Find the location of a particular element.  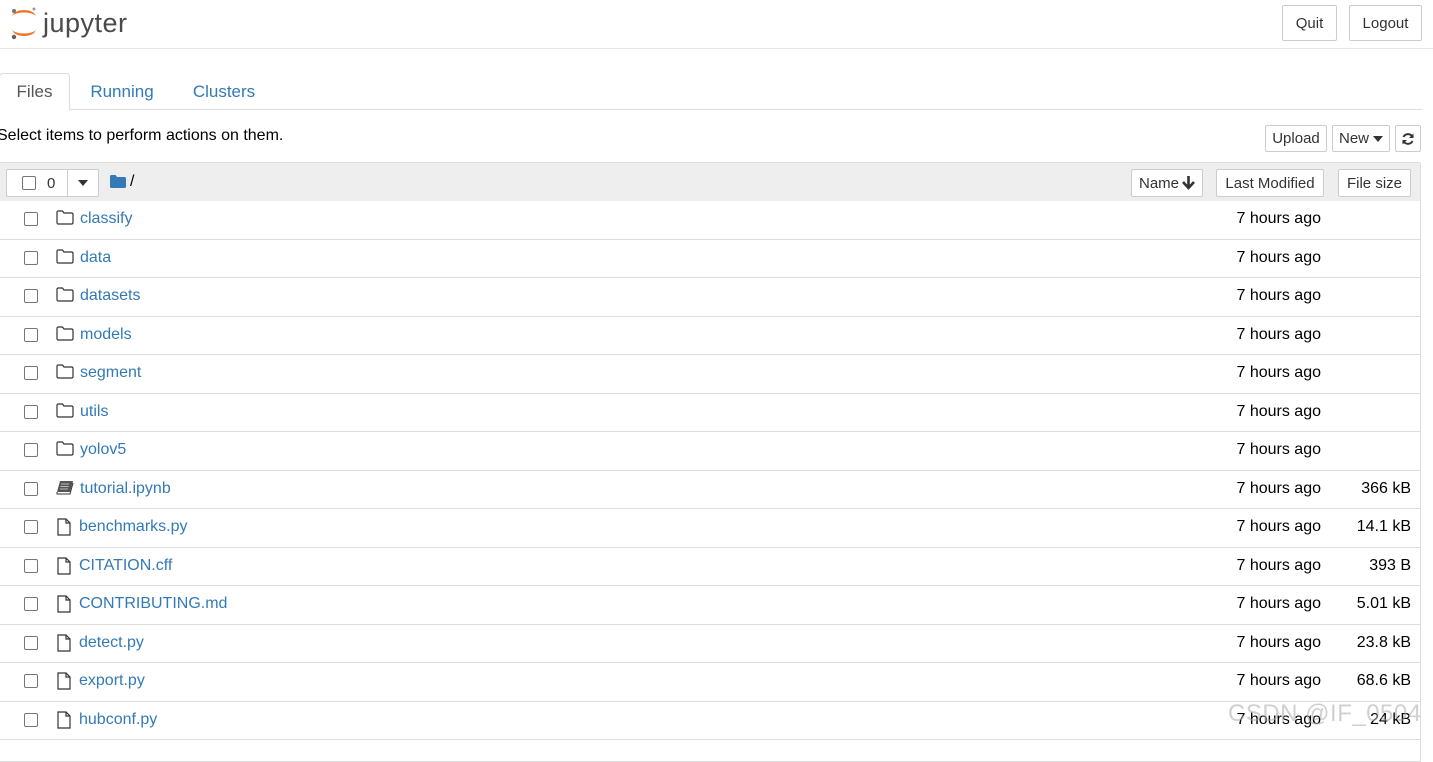

item-name-link: tutorial.ipynb is located at coordinates (125, 489).